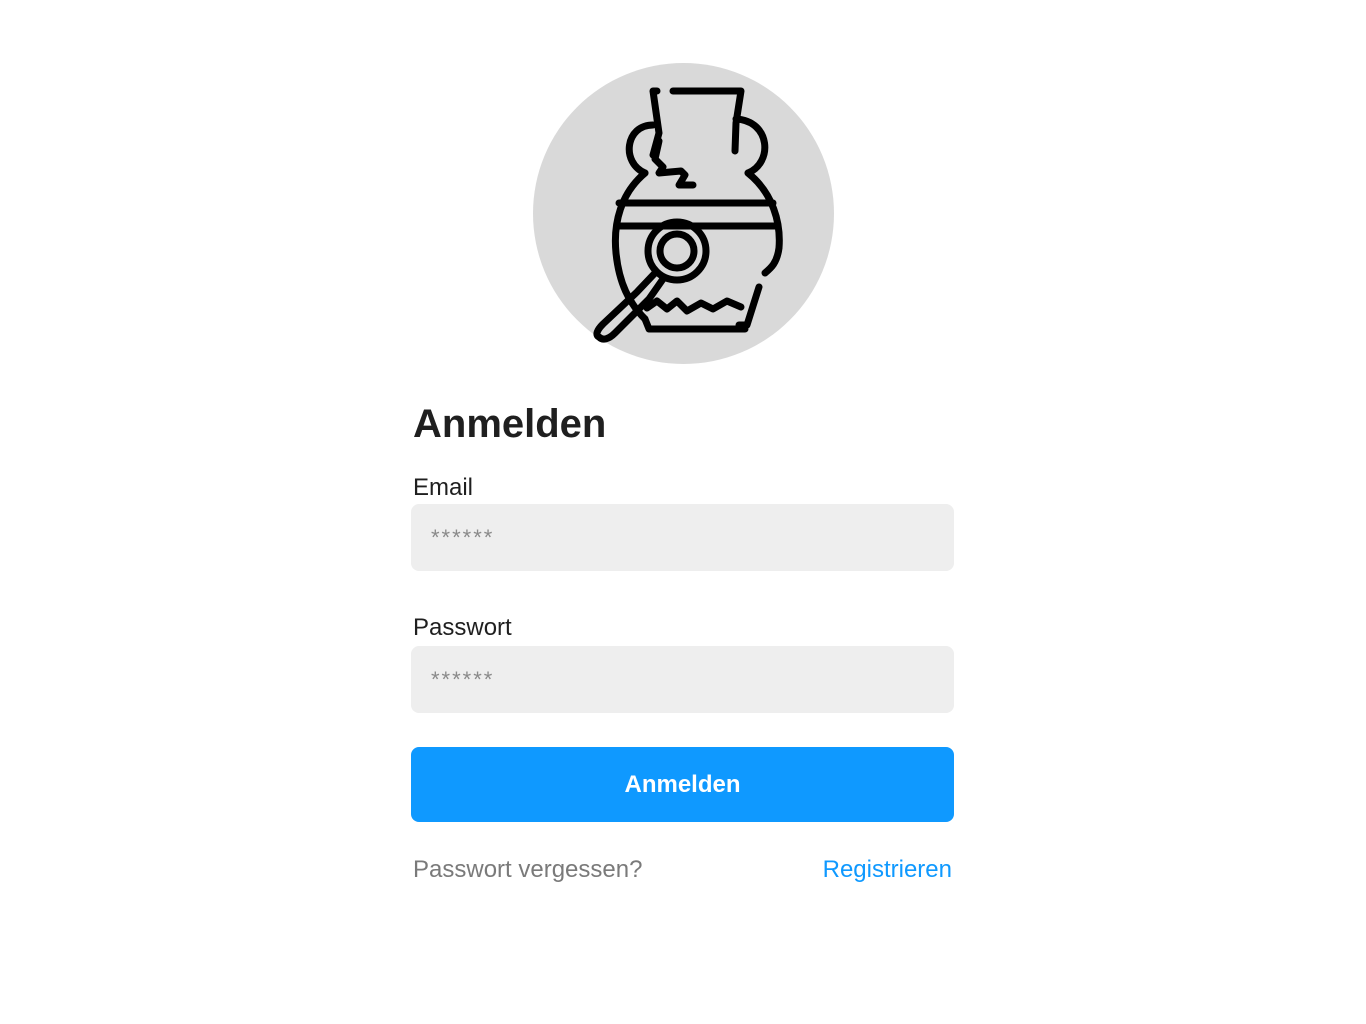 Image resolution: width=1366 pixels, height=1024 pixels. What do you see at coordinates (682, 679) in the screenshot?
I see `password-field` at bounding box center [682, 679].